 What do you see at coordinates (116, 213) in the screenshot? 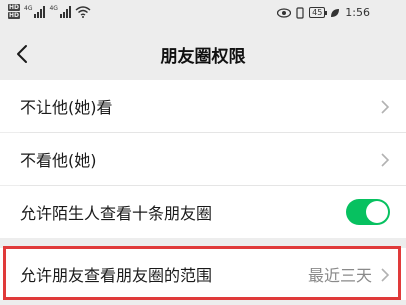
I see `row-label: 允许陌生人查看十条朋友圈` at bounding box center [116, 213].